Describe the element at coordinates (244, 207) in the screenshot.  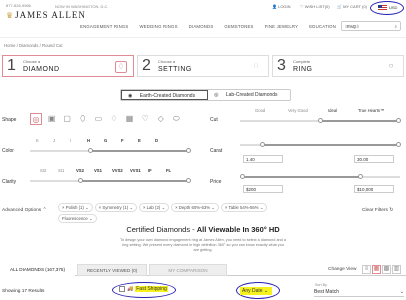
I see `chip-table: × Table 54%-56% ⌄` at that location.